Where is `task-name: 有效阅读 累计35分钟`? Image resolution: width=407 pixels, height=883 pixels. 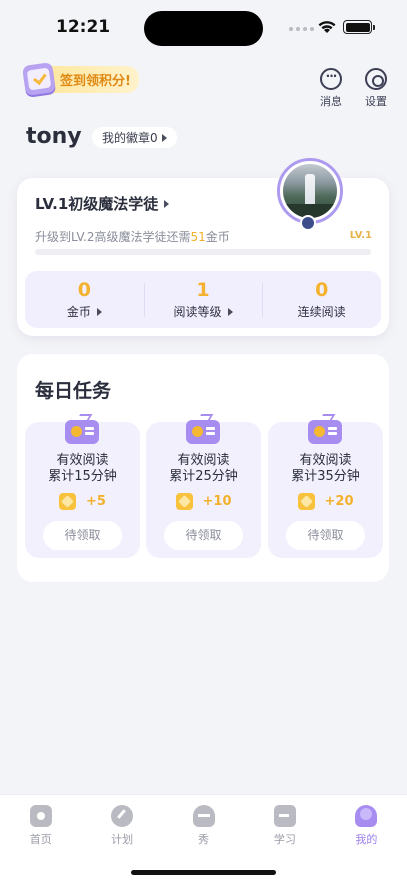 task-name: 有效阅读 累计35分钟 is located at coordinates (325, 469).